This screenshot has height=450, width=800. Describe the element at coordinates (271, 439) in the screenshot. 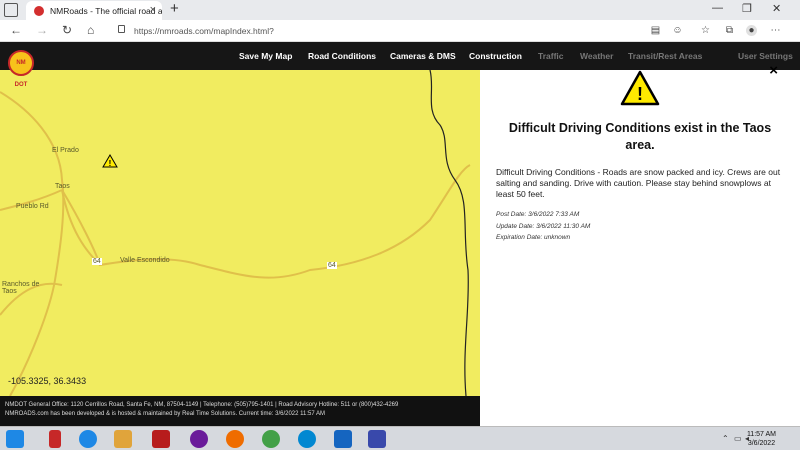

I see `chrome-icon` at that location.